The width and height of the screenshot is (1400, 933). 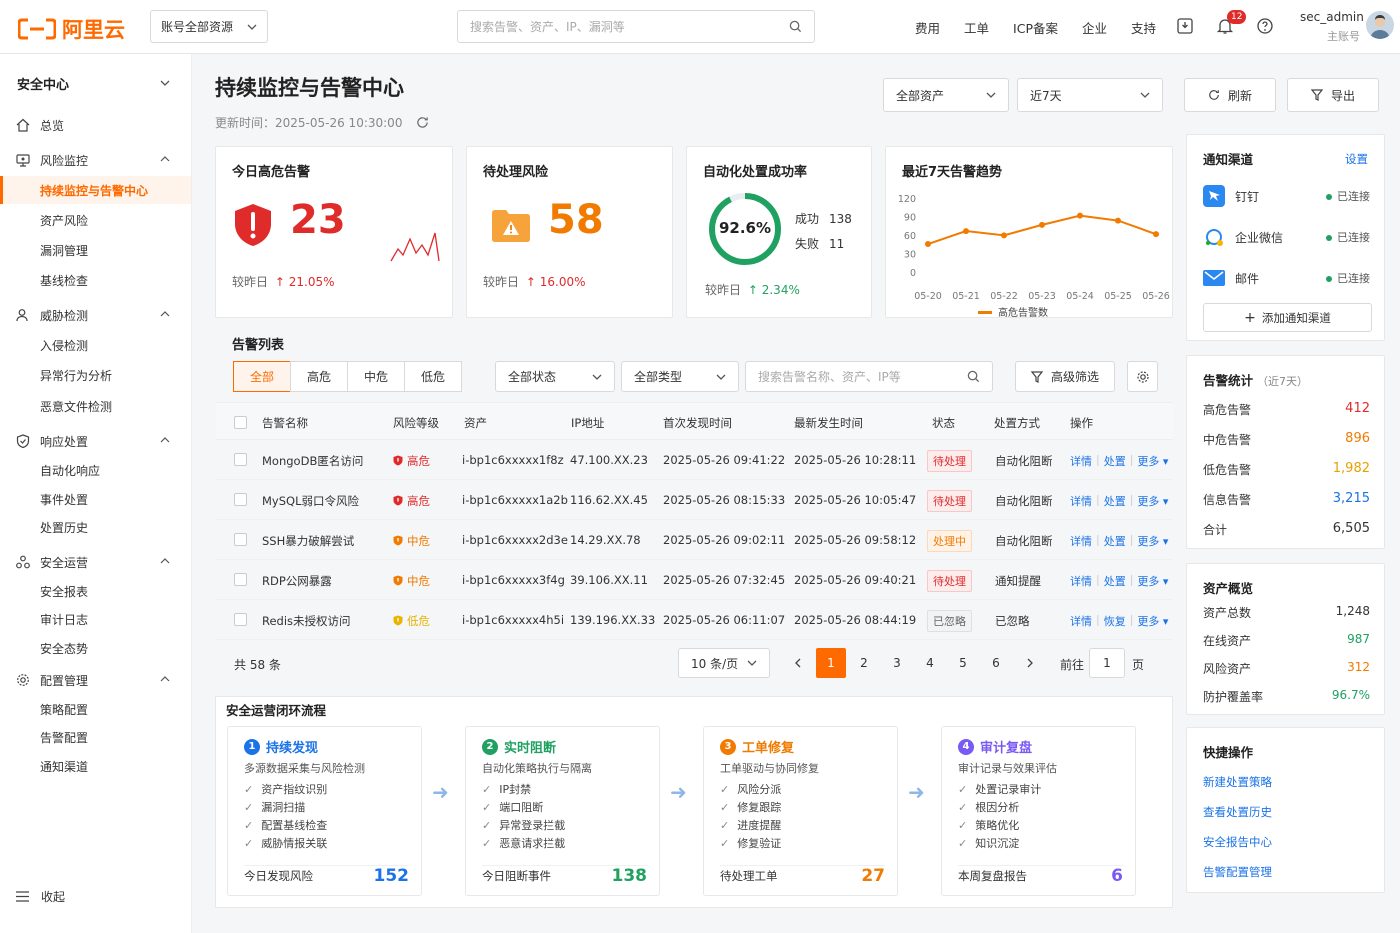 I want to click on account-resource-select: 账号全部资源, so click(x=209, y=26).